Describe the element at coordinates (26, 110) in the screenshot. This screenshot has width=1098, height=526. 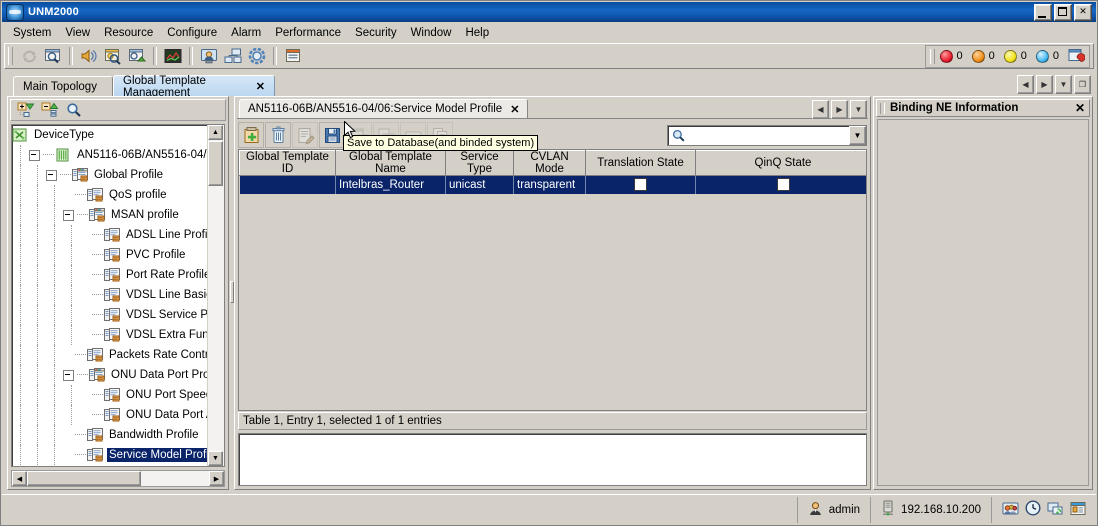
I see `expand-all-icon` at that location.